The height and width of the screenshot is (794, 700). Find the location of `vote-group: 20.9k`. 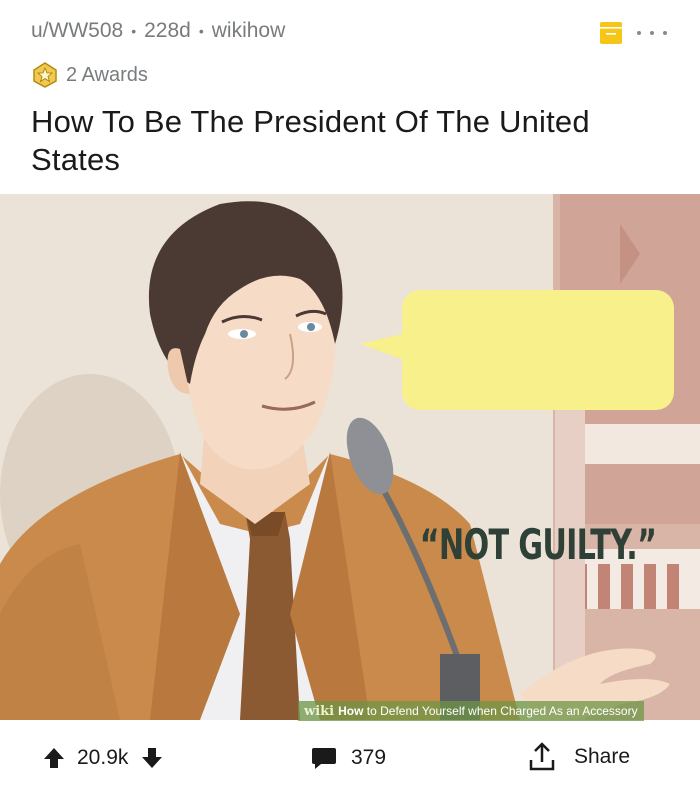

vote-group: 20.9k is located at coordinates (103, 758).